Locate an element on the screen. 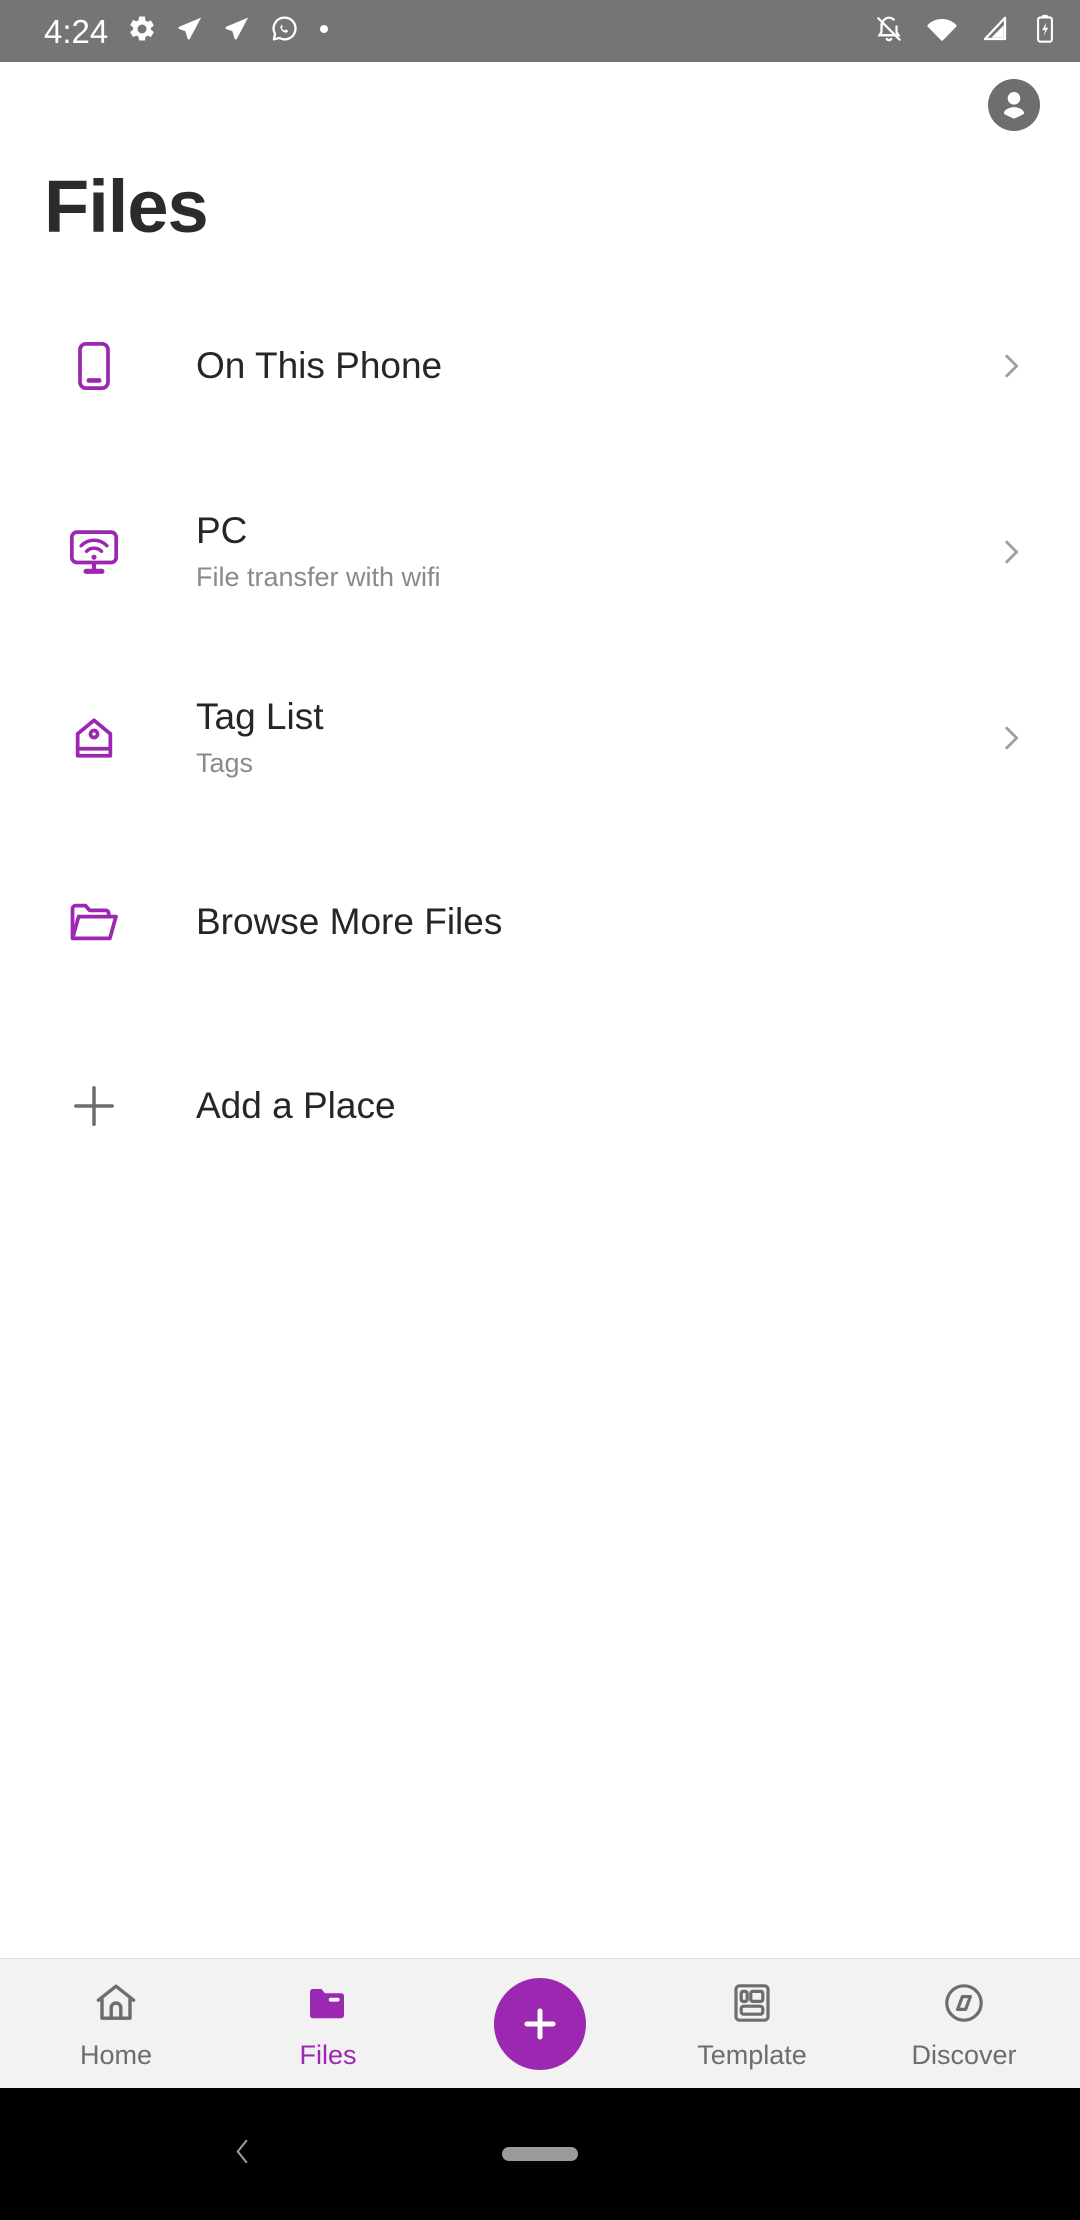 The width and height of the screenshot is (1080, 2220). status-bar-left: 4:24 is located at coordinates (187, 31).